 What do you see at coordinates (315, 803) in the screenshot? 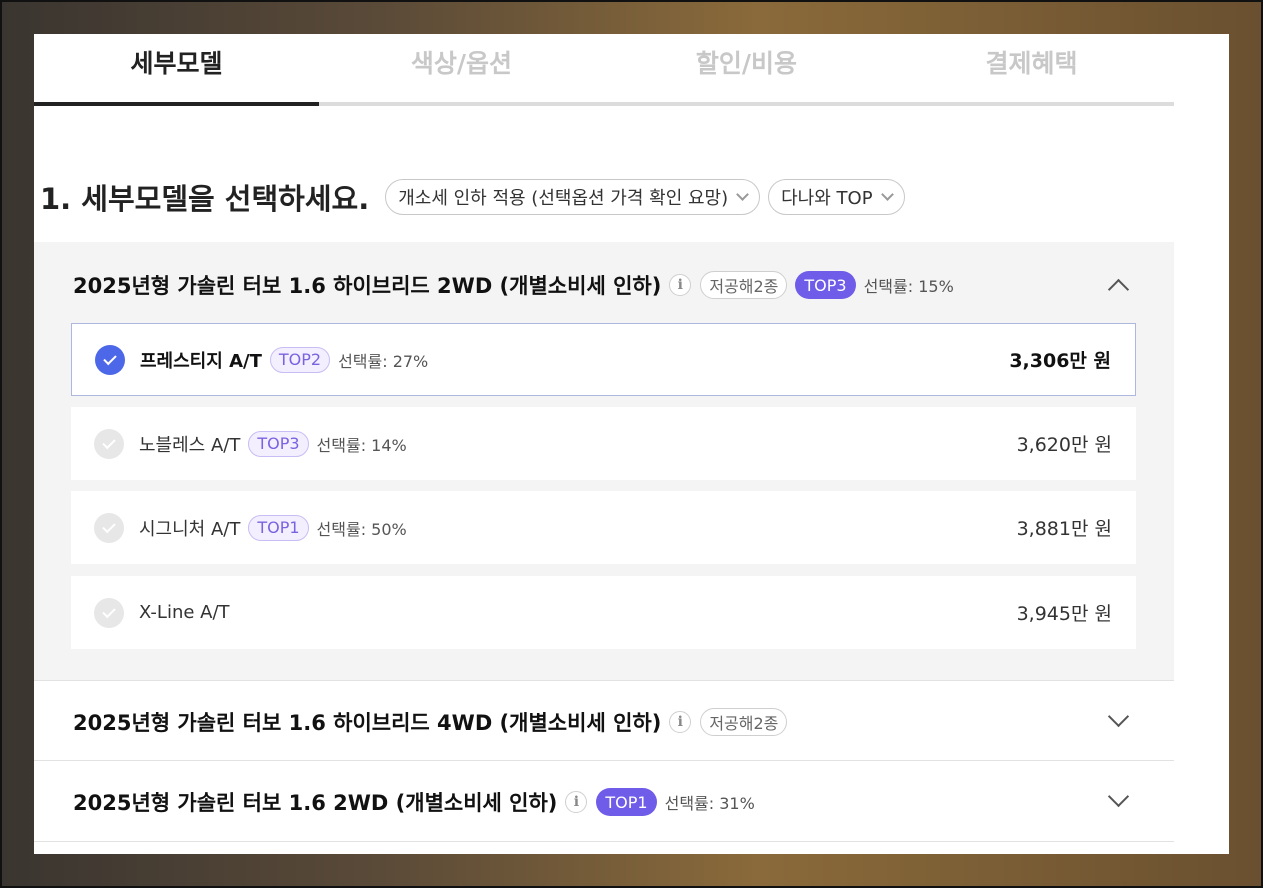
I see `group-title: 2025년형 가솔린 터보 1.6 2WD (개별소비세 인하)` at bounding box center [315, 803].